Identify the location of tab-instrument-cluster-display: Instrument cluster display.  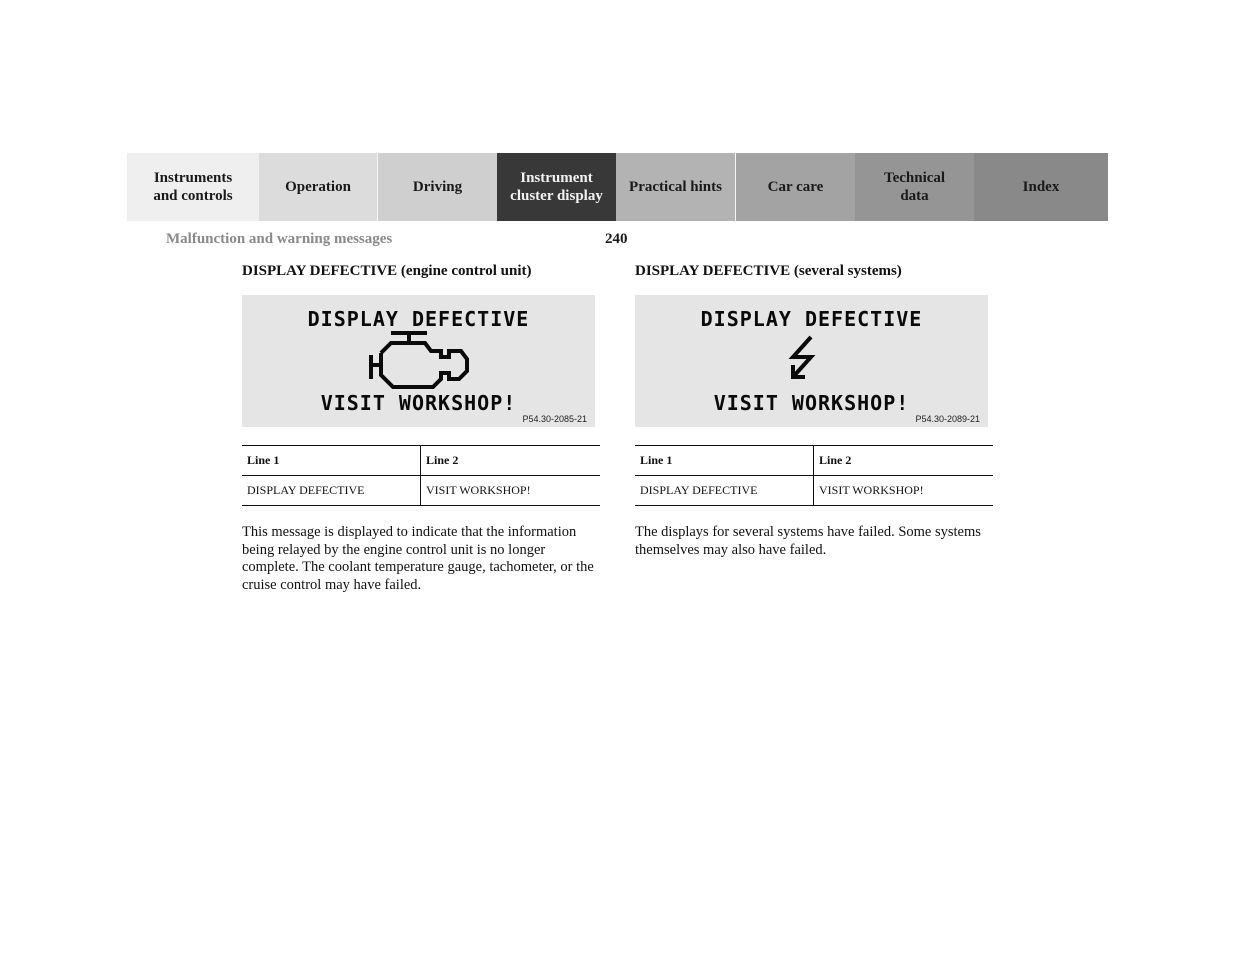
(556, 187).